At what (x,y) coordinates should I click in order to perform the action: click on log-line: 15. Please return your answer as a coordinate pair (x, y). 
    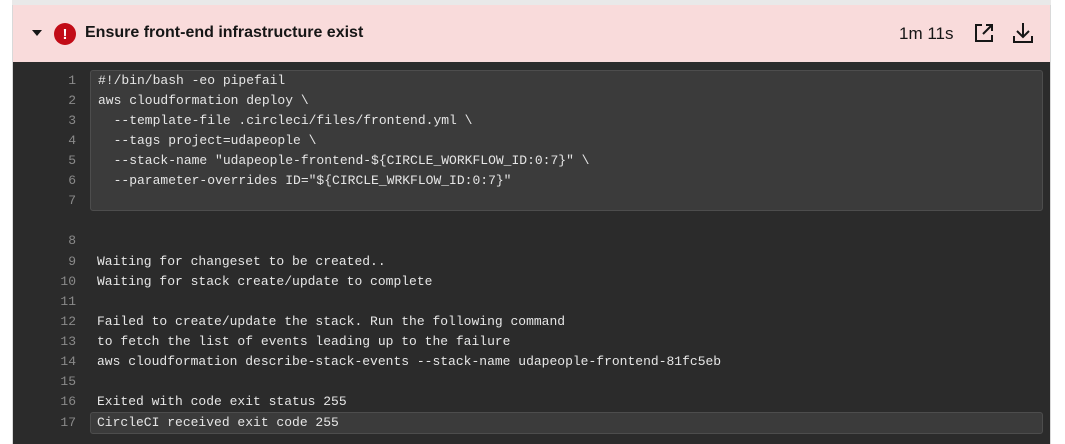
    Looking at the image, I should click on (531, 382).